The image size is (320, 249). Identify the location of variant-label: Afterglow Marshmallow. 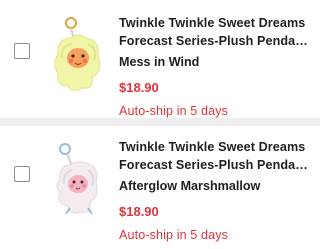
(190, 186).